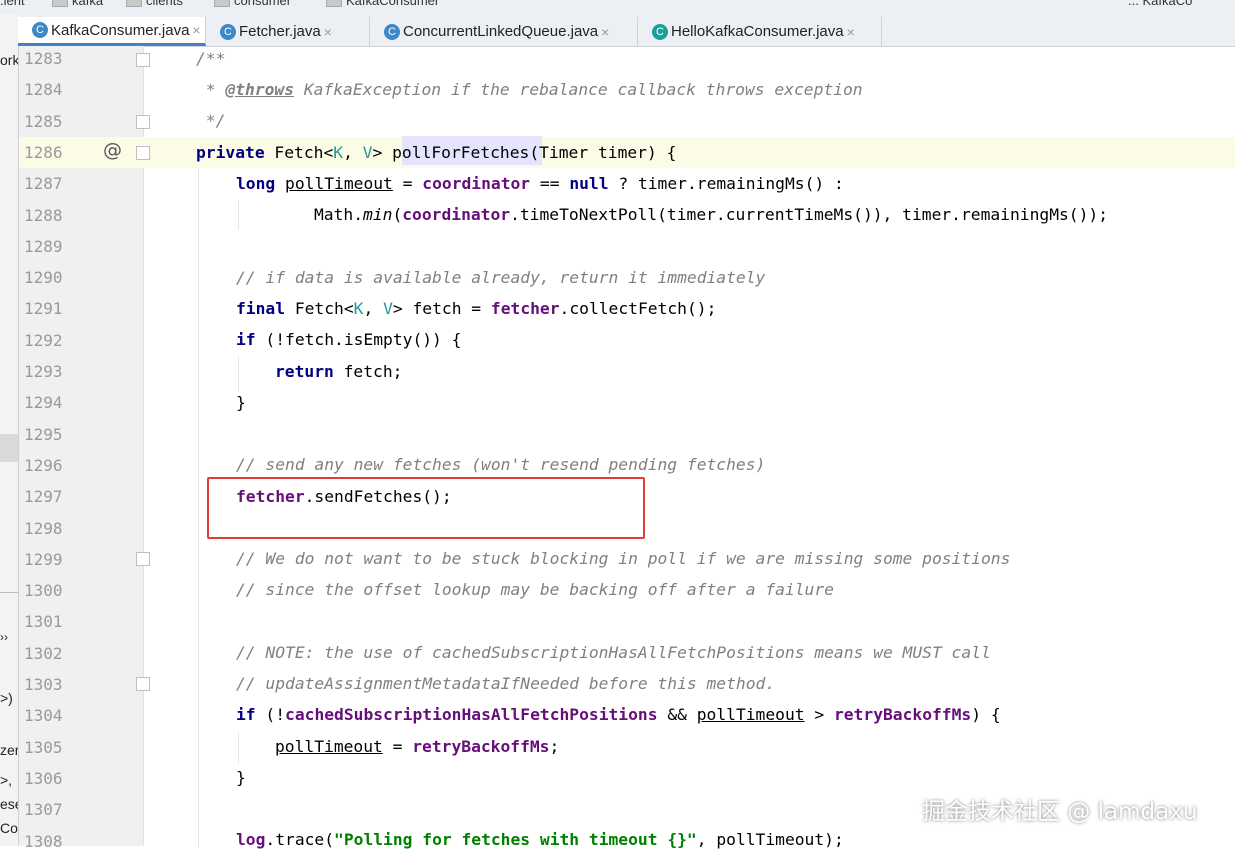  What do you see at coordinates (43, 528) in the screenshot?
I see `line-number: 1298` at bounding box center [43, 528].